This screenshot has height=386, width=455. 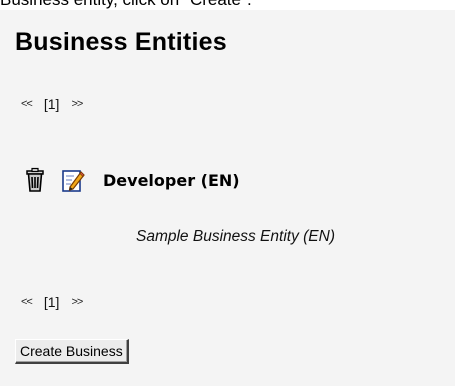 I want to click on entity-row: Developer (EN), so click(x=131, y=180).